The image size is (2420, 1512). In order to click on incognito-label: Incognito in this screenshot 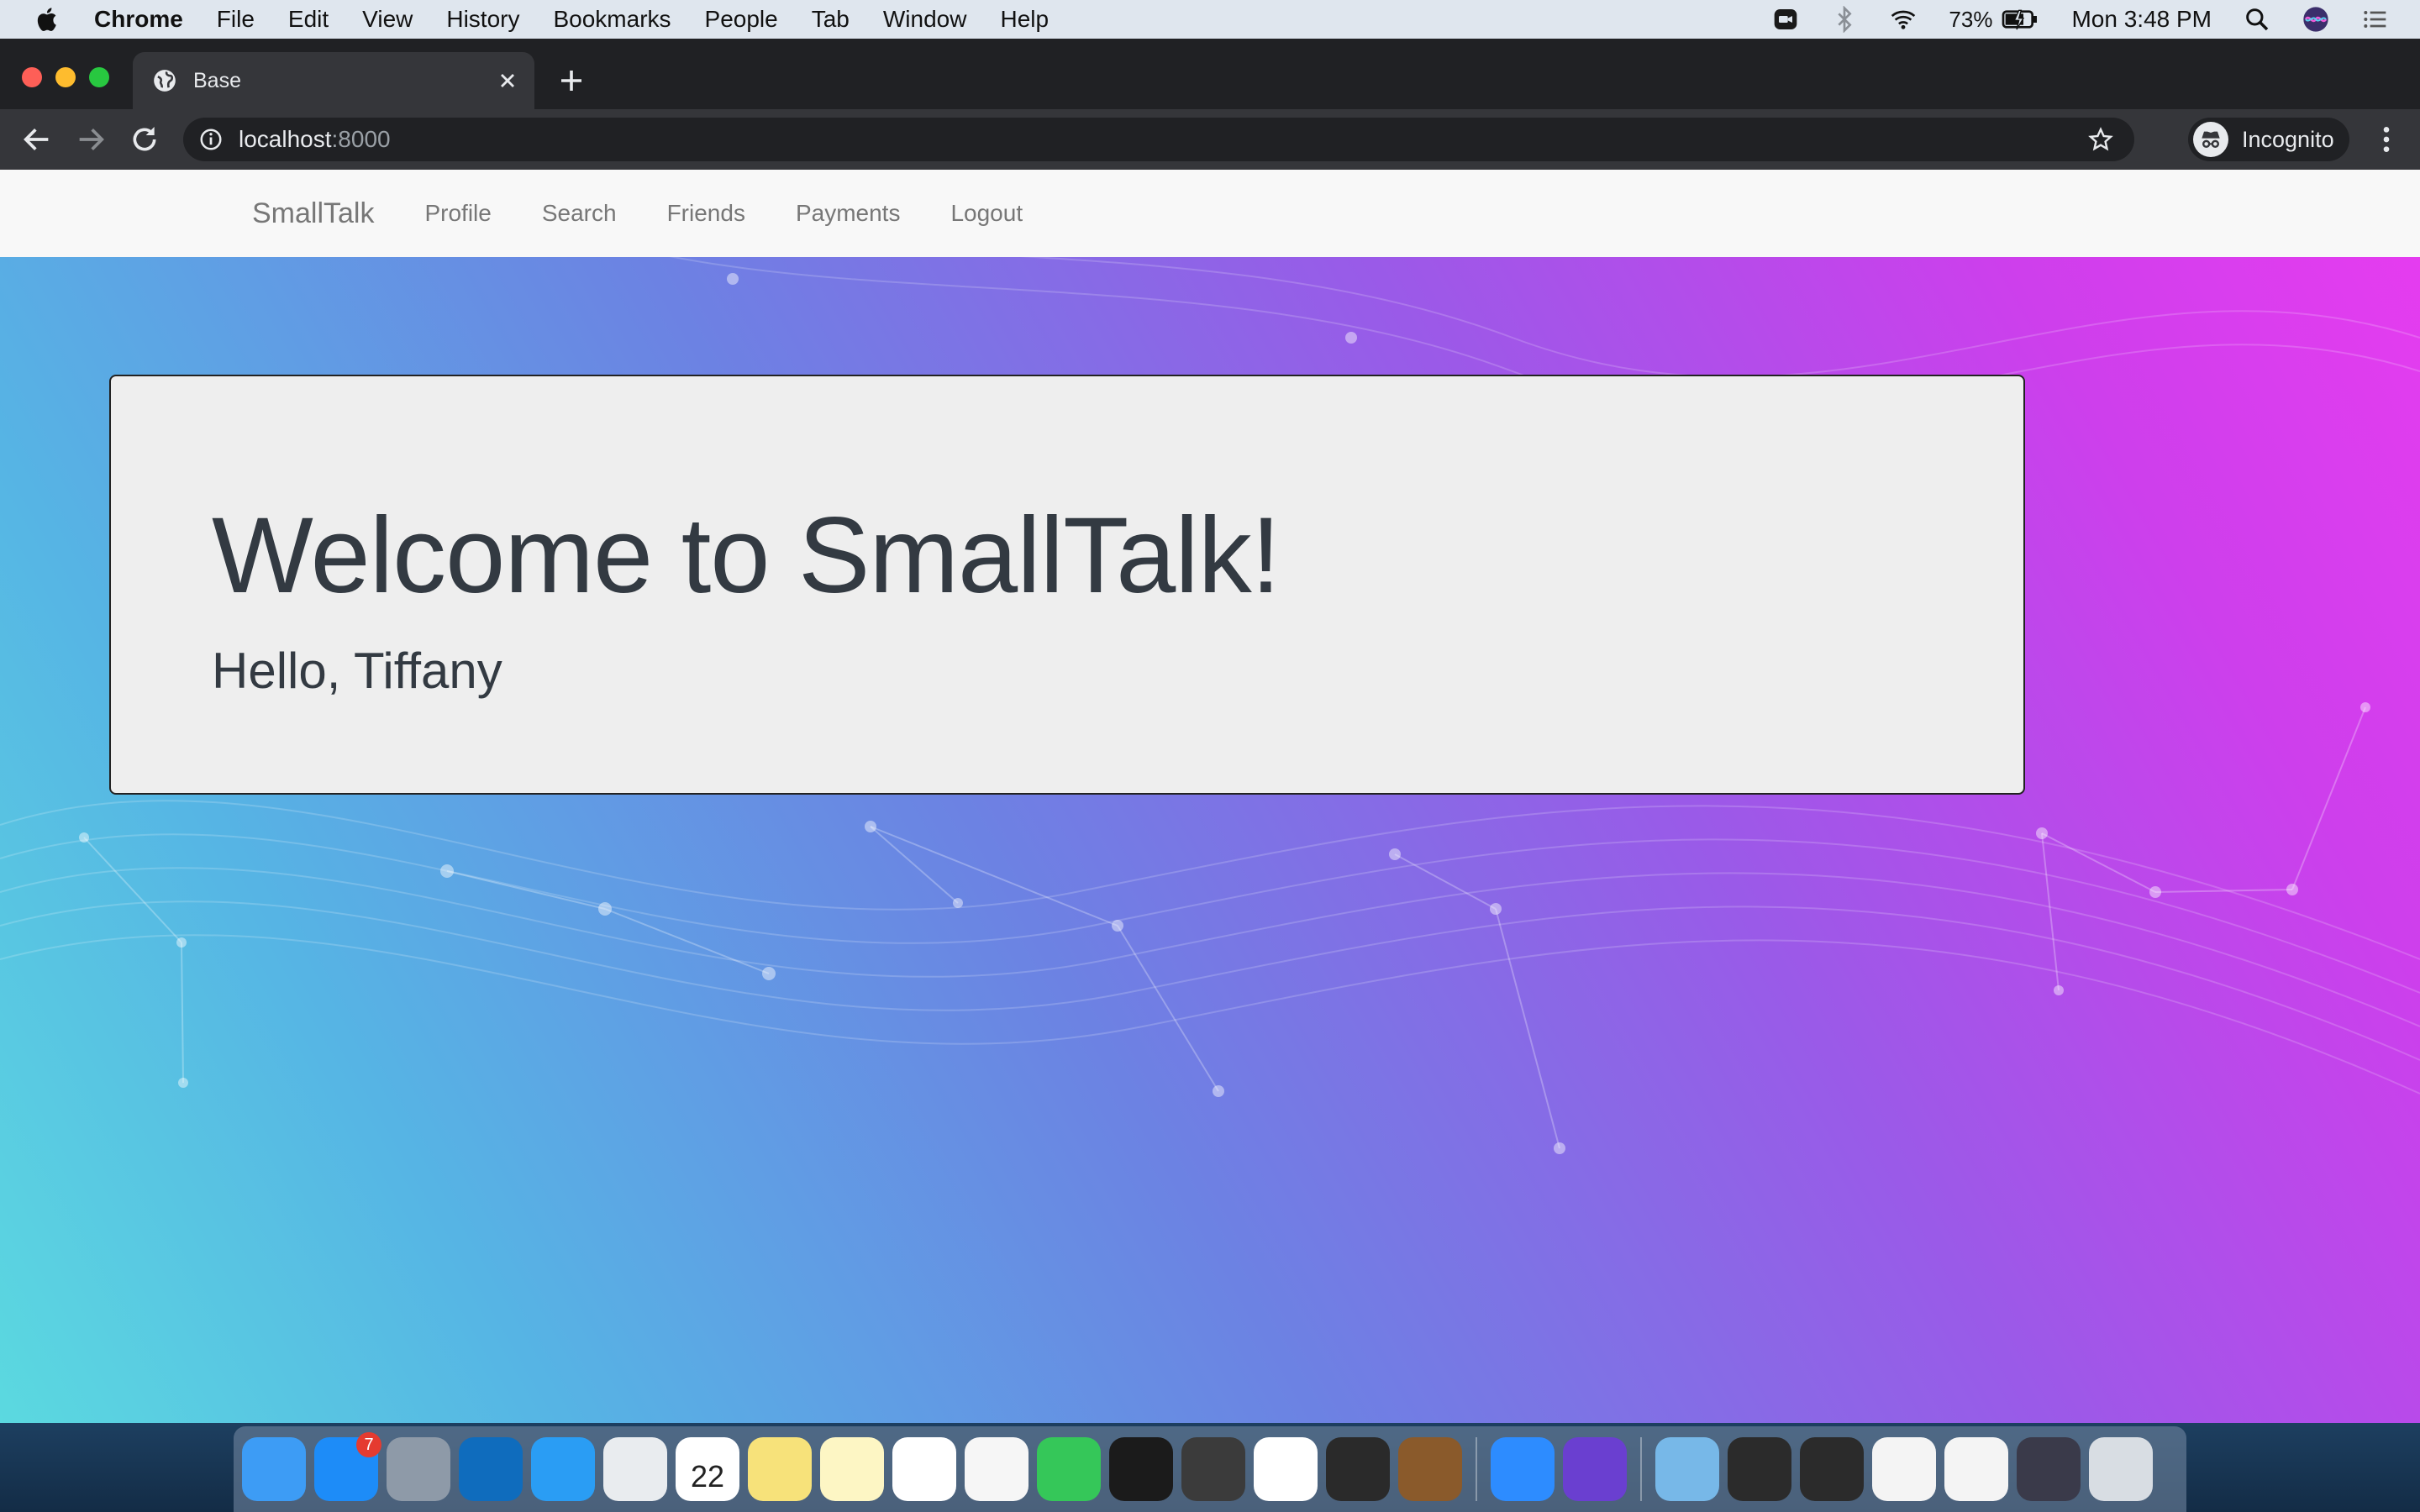, I will do `click(2288, 139)`.